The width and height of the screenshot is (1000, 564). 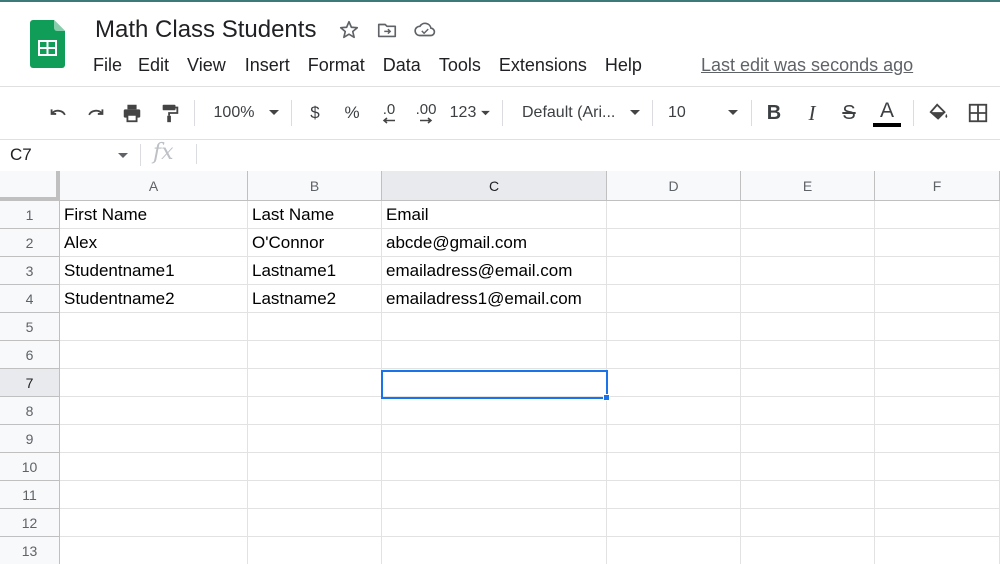 I want to click on cell-d8, so click(x=674, y=411).